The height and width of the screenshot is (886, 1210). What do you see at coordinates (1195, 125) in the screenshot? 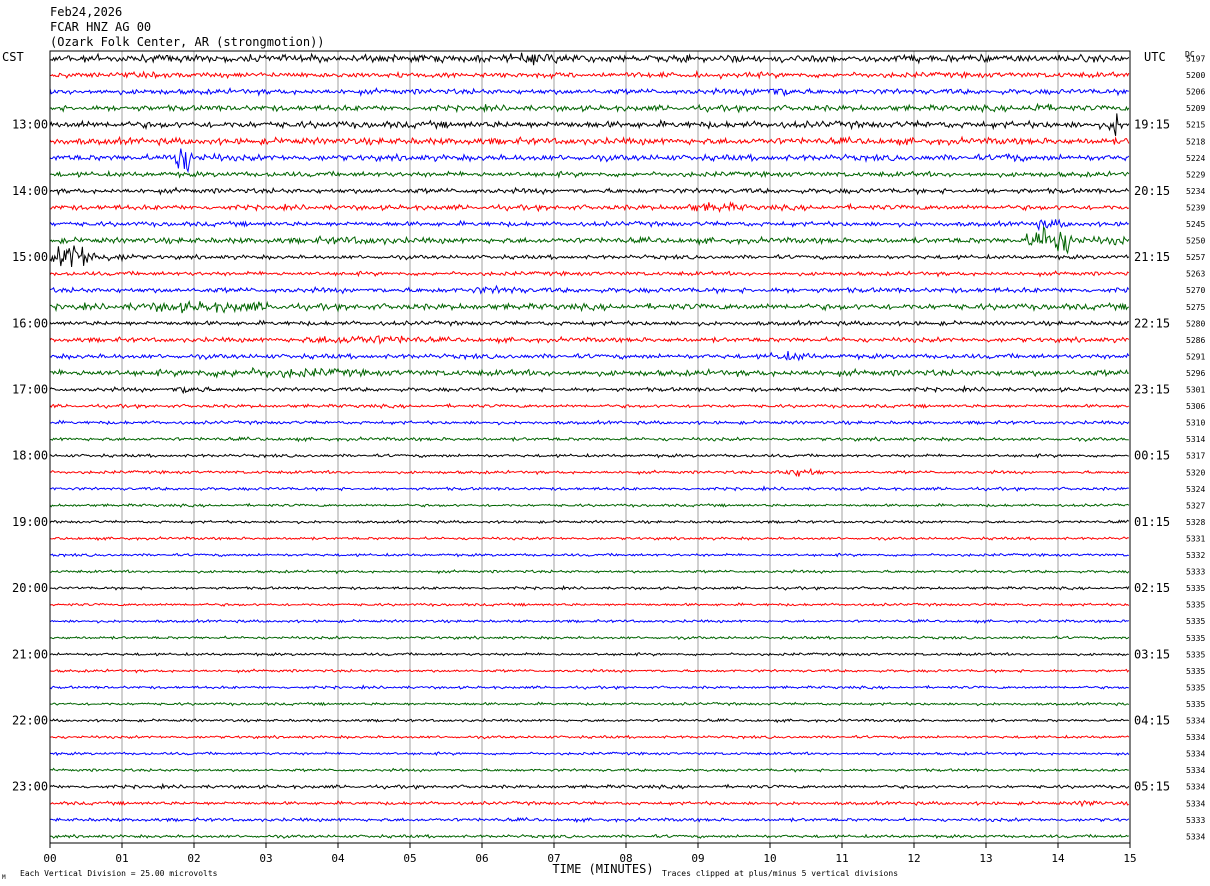
I see `dc-offset-label: 5215` at bounding box center [1195, 125].